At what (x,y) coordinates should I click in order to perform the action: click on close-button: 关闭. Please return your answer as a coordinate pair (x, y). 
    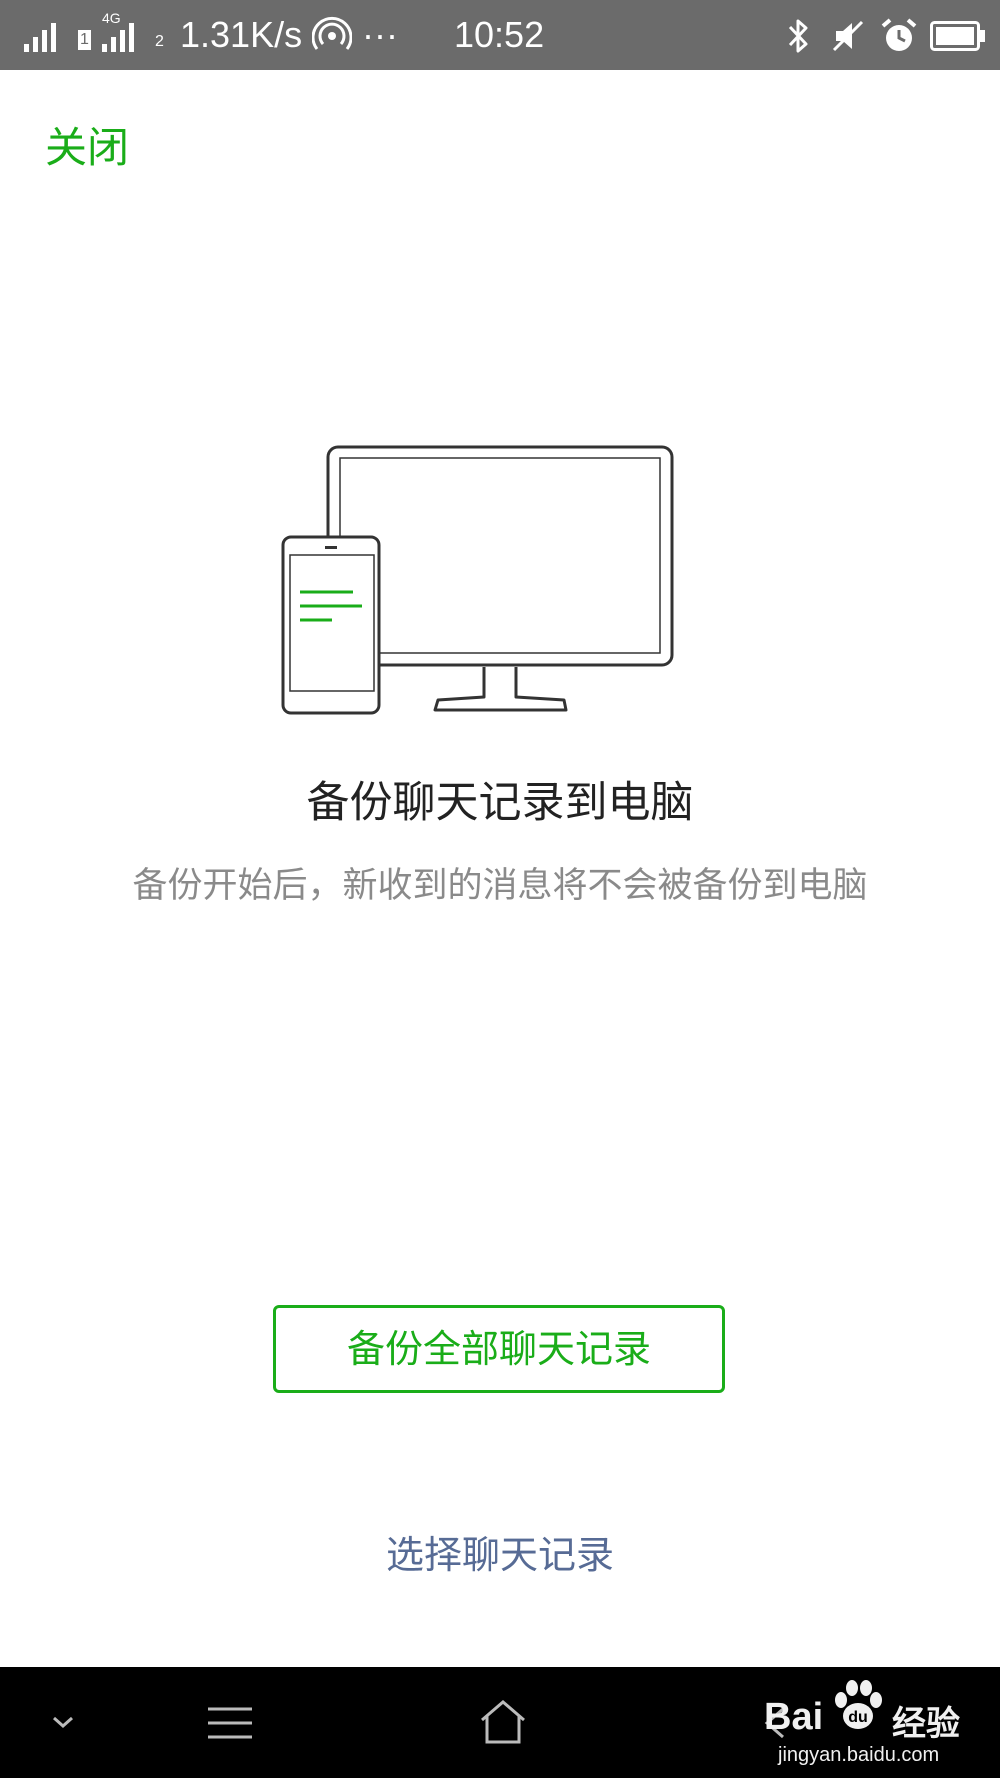
    Looking at the image, I should click on (87, 148).